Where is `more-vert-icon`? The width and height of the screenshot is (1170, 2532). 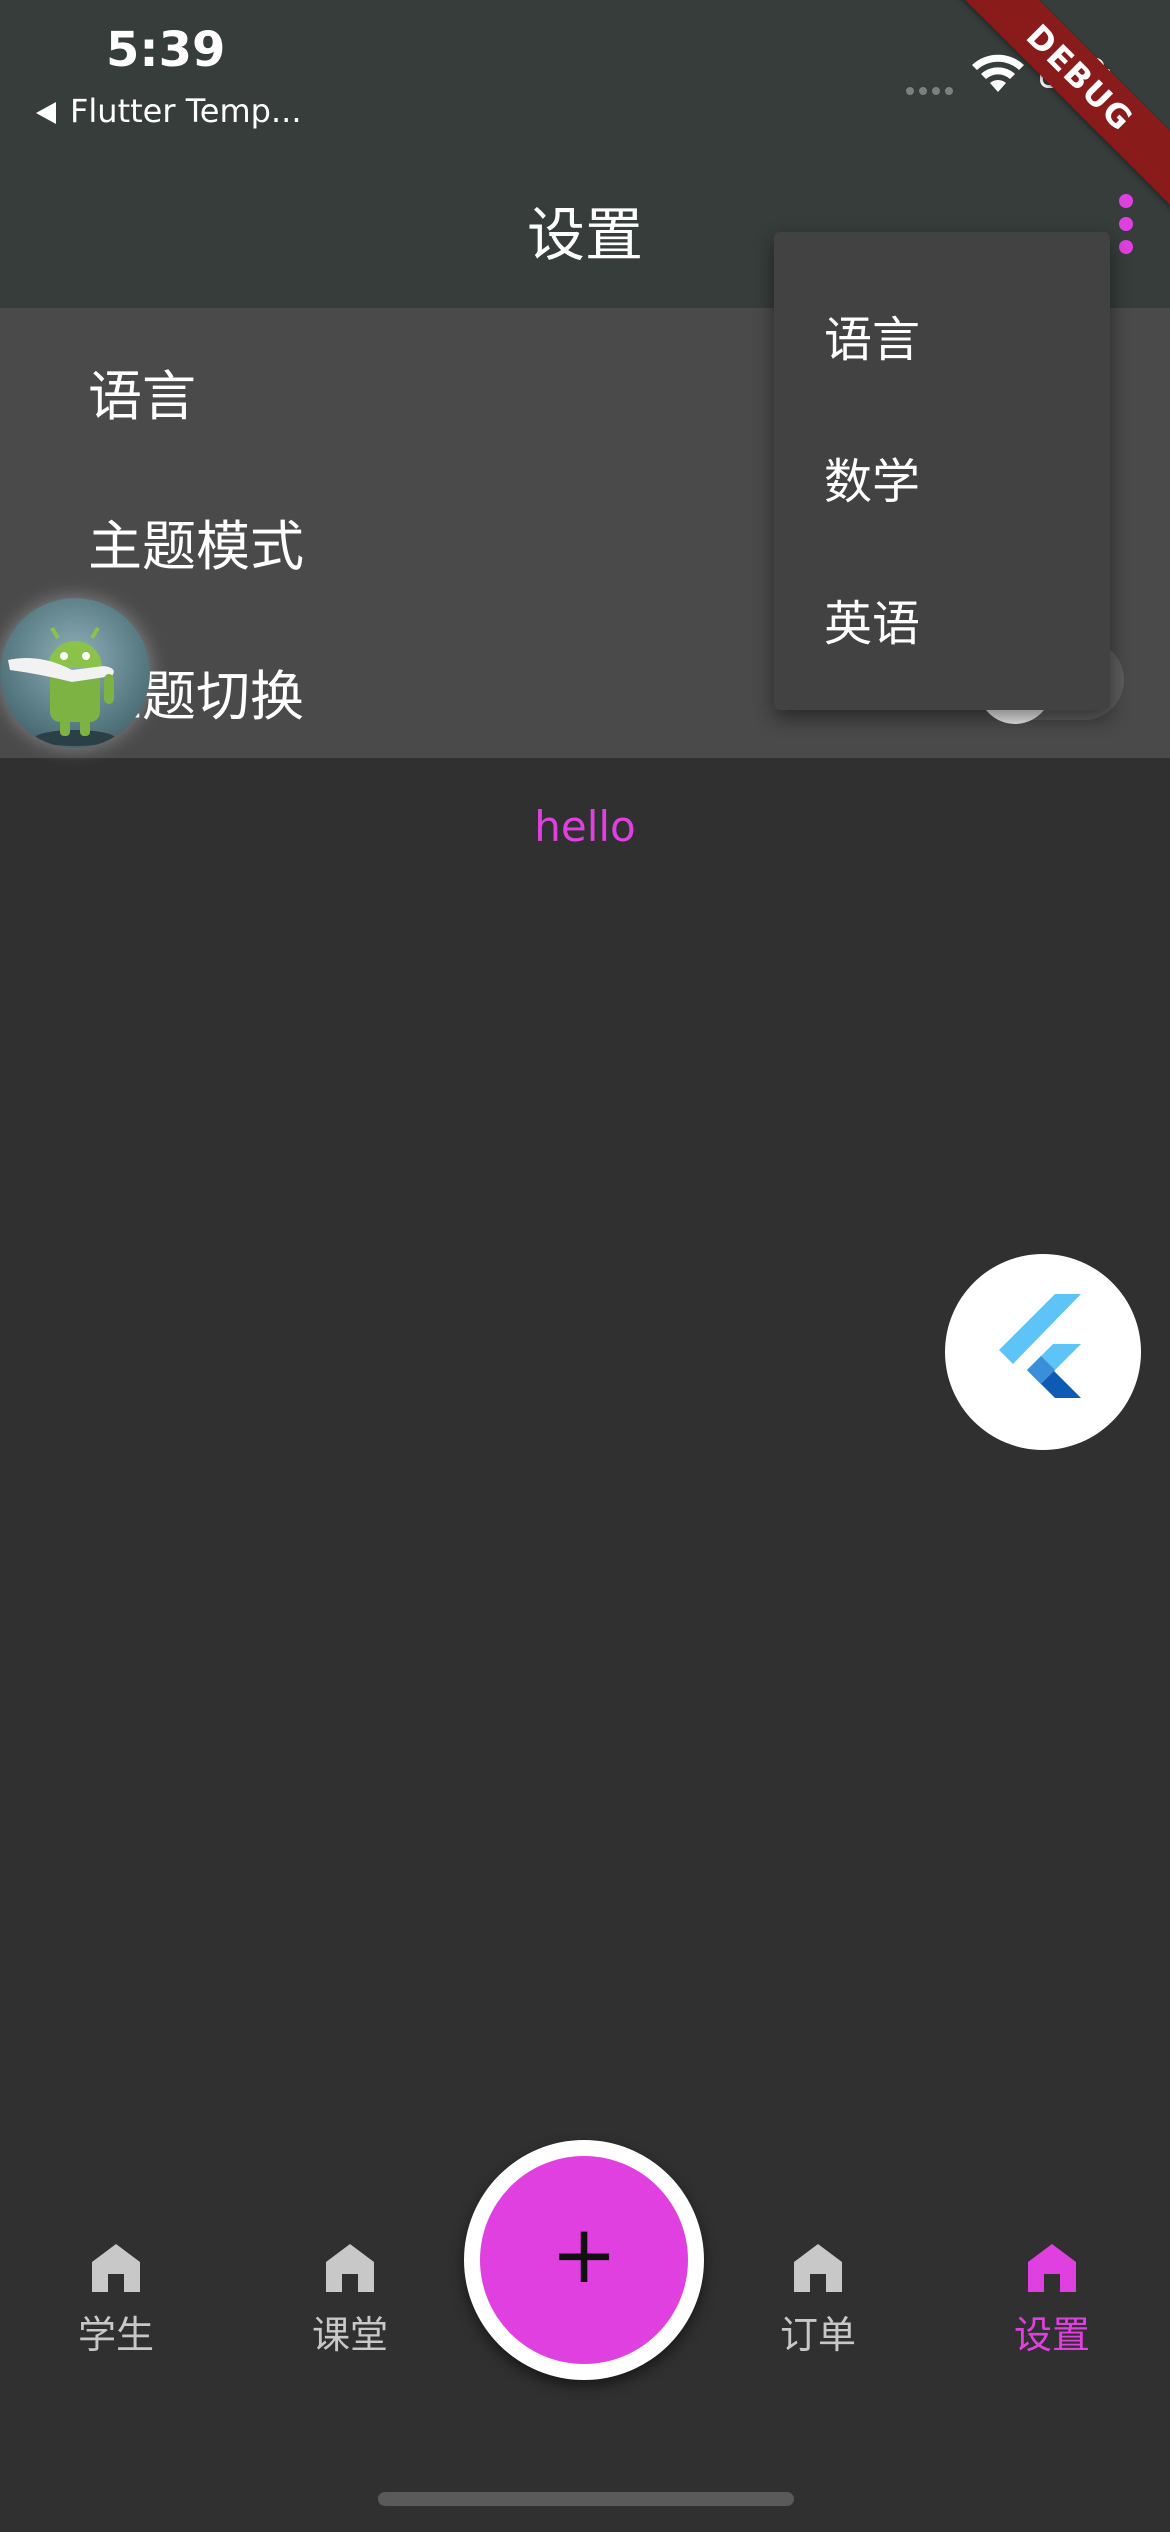
more-vert-icon is located at coordinates (1126, 226).